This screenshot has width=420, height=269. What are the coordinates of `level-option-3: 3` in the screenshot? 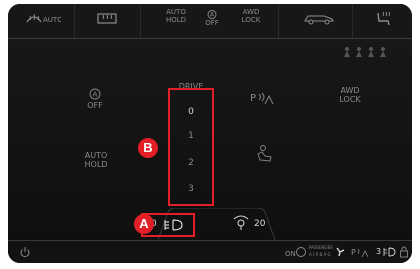 It's located at (191, 189).